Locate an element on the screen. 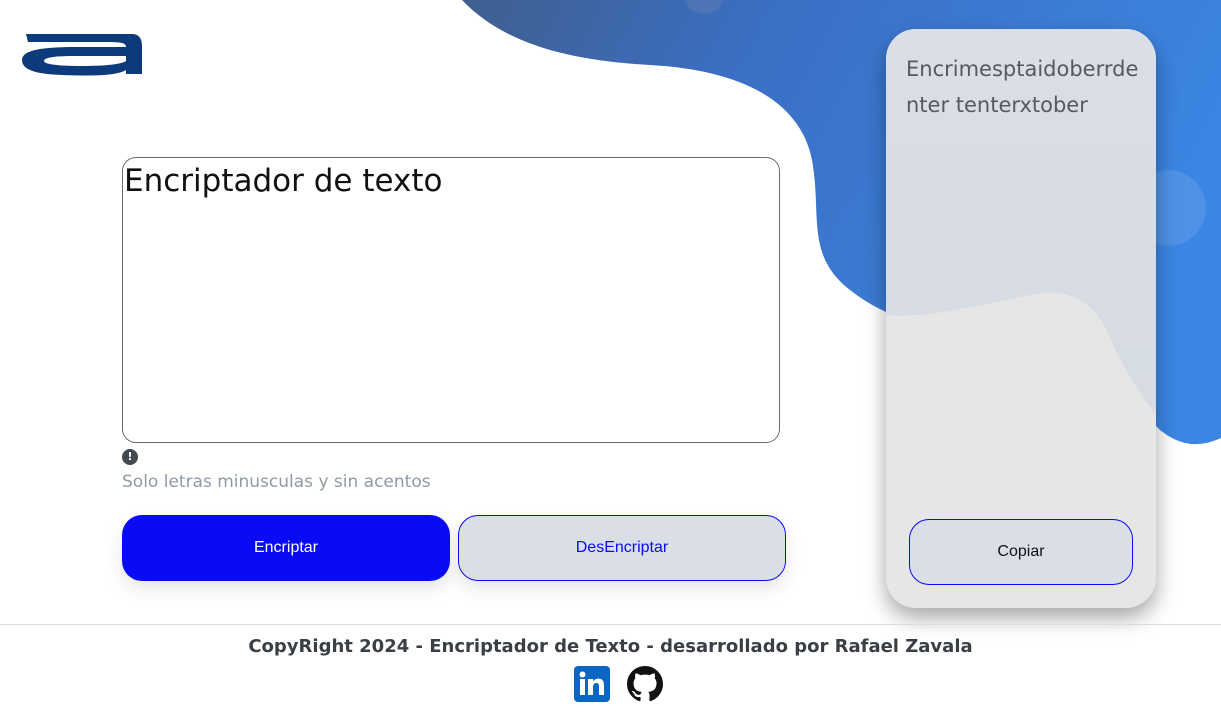 The height and width of the screenshot is (713, 1221). hint-text: Solo letras minusculas y sin acentos is located at coordinates (276, 482).